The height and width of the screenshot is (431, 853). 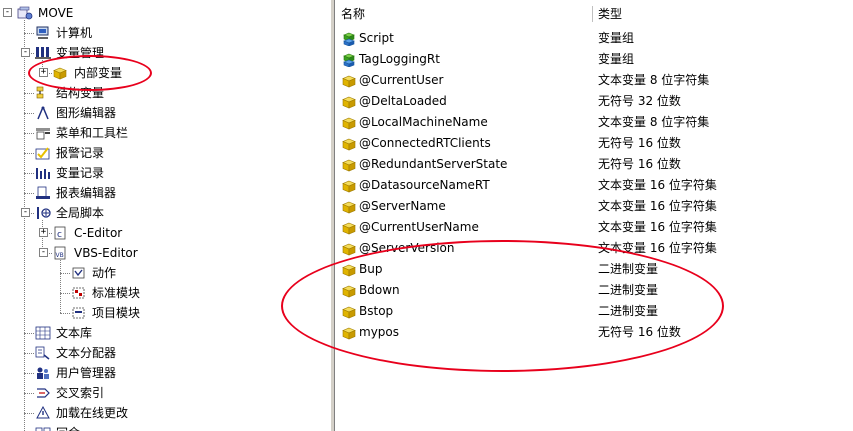 I want to click on table-row: TagLoggingRt 变量组, so click(x=594, y=59).